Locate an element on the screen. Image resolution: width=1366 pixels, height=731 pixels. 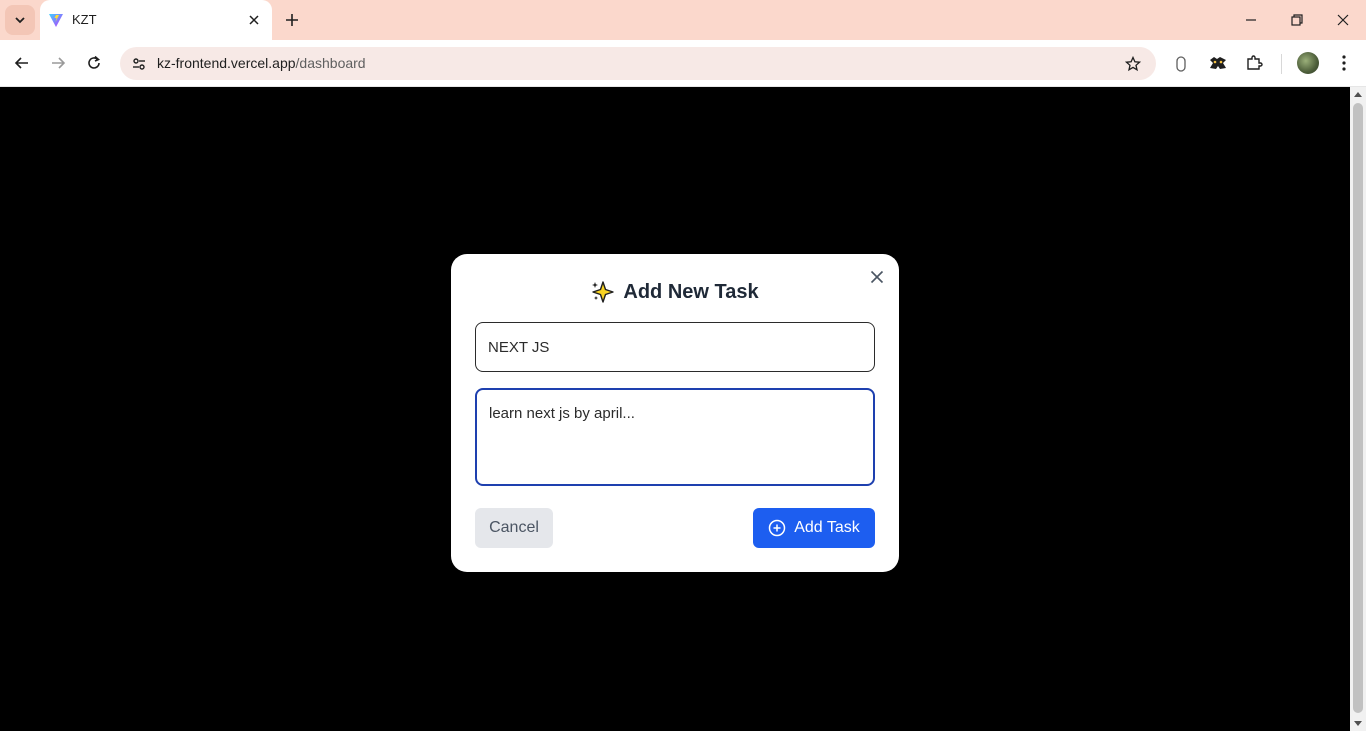
scroll-up-arrow is located at coordinates (1358, 94).